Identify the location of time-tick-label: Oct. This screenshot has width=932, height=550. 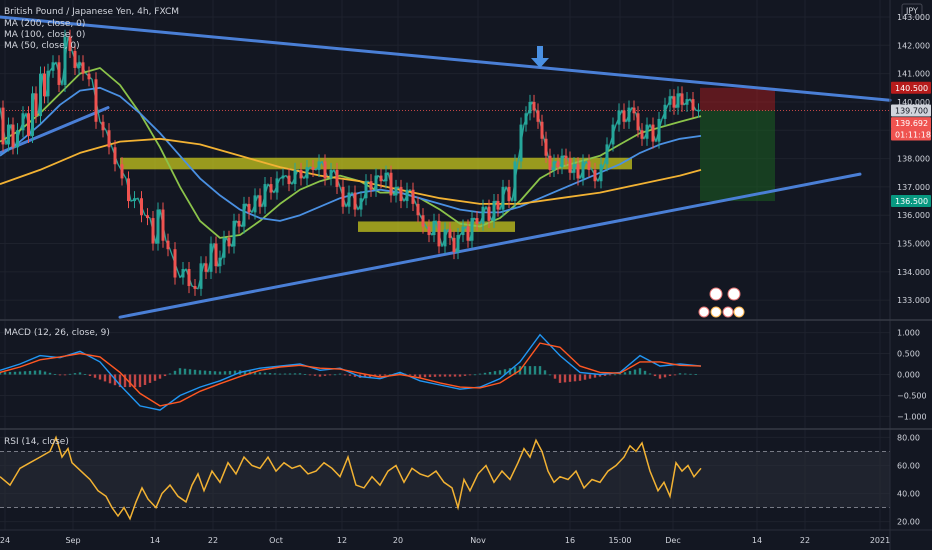
(276, 540).